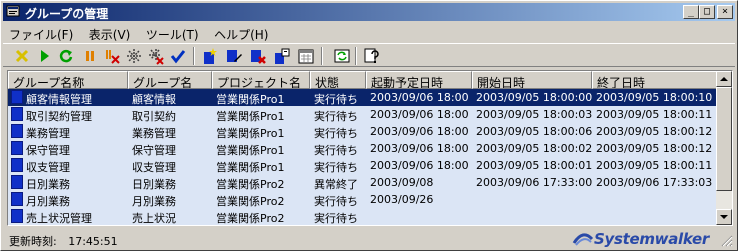 Image resolution: width=738 pixels, height=251 pixels. What do you see at coordinates (724, 139) in the screenshot?
I see `scroll-thumb` at bounding box center [724, 139].